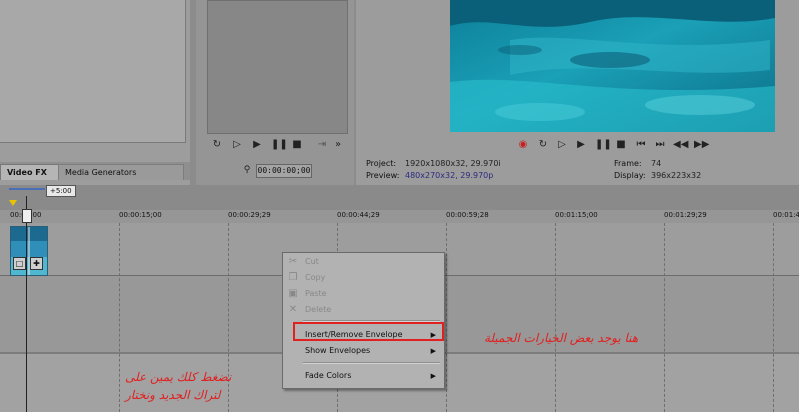 This screenshot has height=412, width=799. What do you see at coordinates (27, 216) in the screenshot?
I see `playhead-handle` at bounding box center [27, 216].